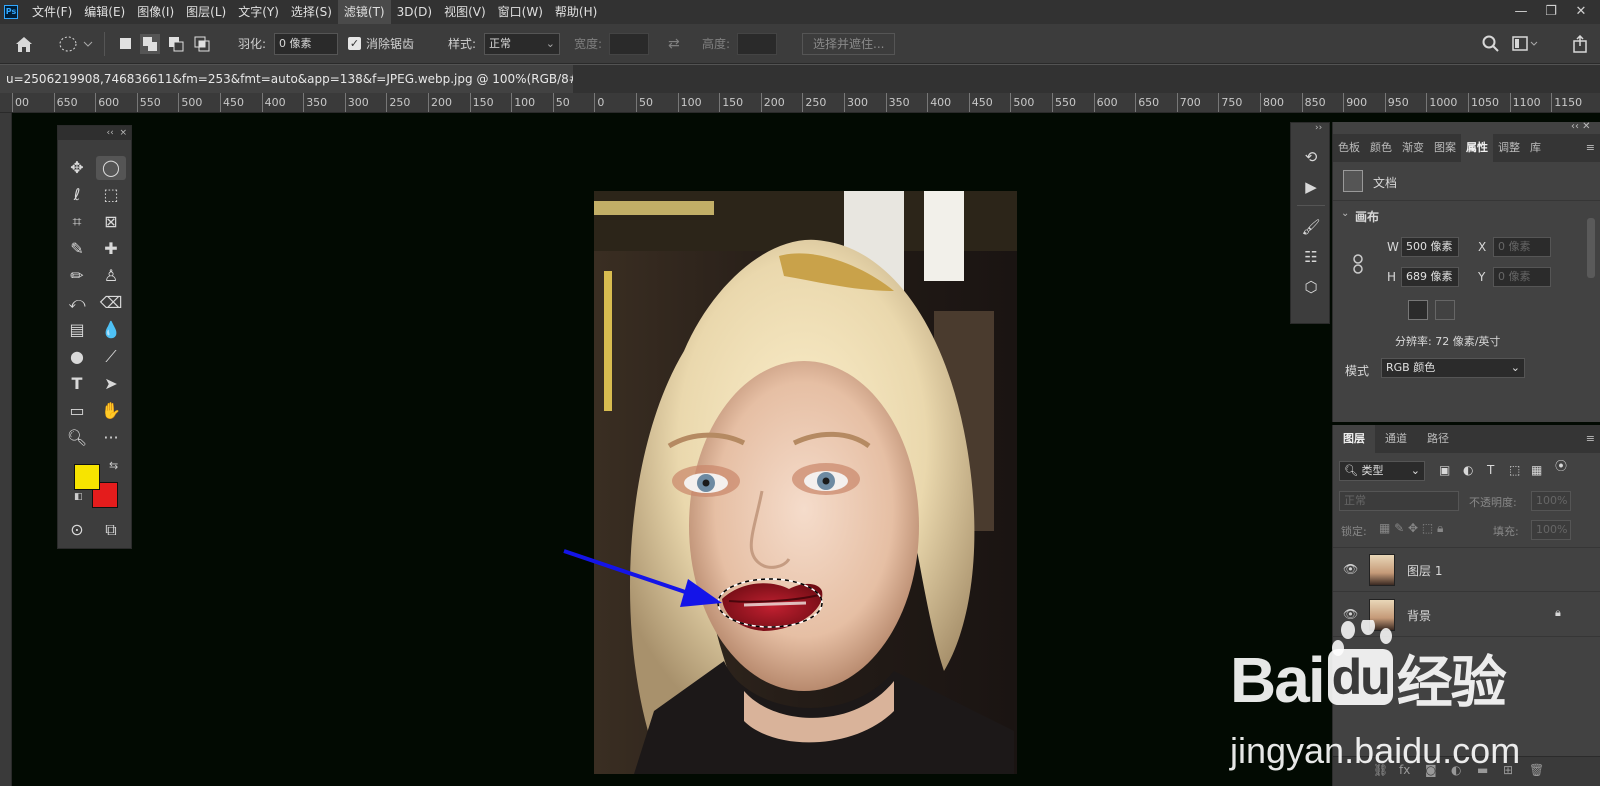 The width and height of the screenshot is (1600, 786). I want to click on canvas-height-input: 689 像素, so click(1430, 277).